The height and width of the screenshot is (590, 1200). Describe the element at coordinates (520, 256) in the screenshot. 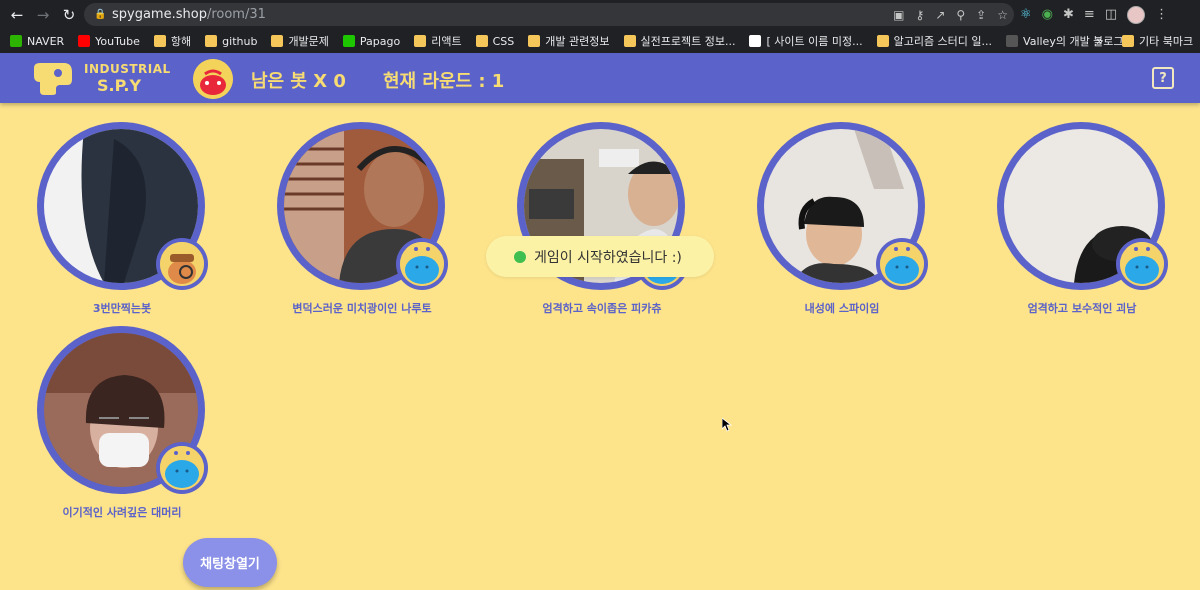

I see `status-dot-icon` at that location.